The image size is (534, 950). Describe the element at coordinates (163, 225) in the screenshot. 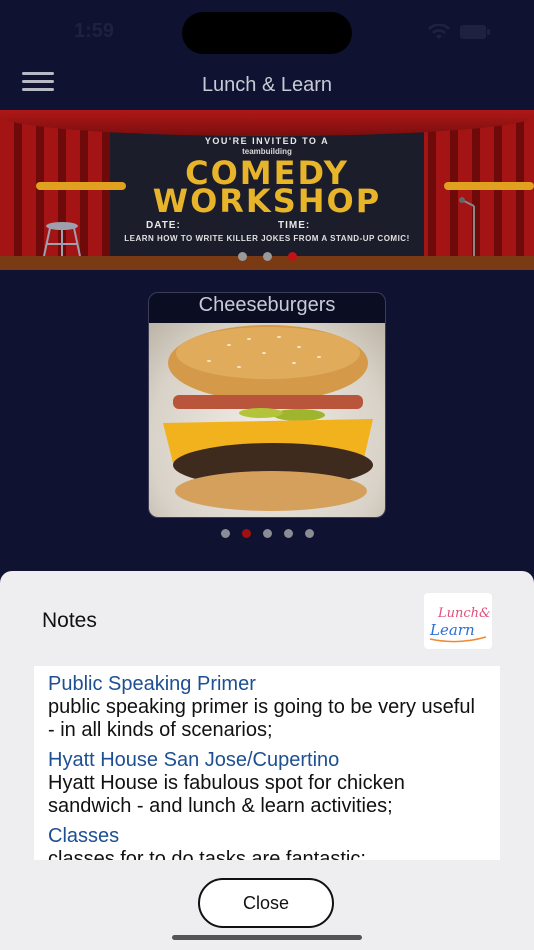

I see `banner-date-label: DATE:` at that location.